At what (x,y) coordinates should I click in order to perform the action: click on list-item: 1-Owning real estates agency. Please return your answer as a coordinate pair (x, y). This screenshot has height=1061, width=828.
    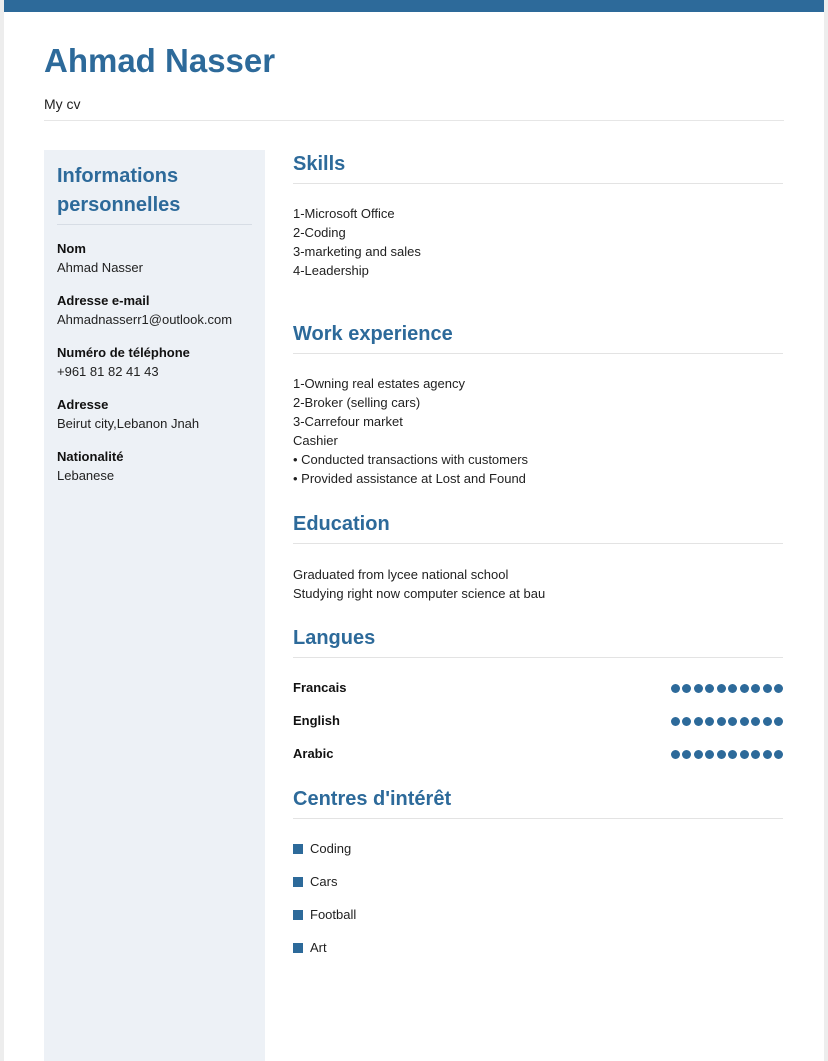
    Looking at the image, I should click on (379, 383).